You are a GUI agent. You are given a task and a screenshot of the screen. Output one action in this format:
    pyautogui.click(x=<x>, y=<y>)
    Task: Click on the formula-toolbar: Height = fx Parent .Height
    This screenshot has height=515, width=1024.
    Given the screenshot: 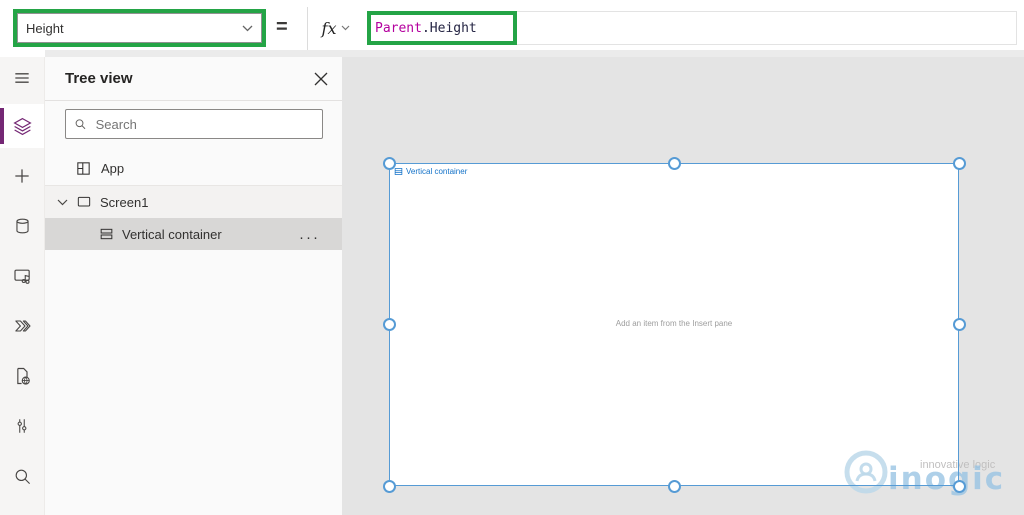 What is the action you would take?
    pyautogui.click(x=512, y=28)
    